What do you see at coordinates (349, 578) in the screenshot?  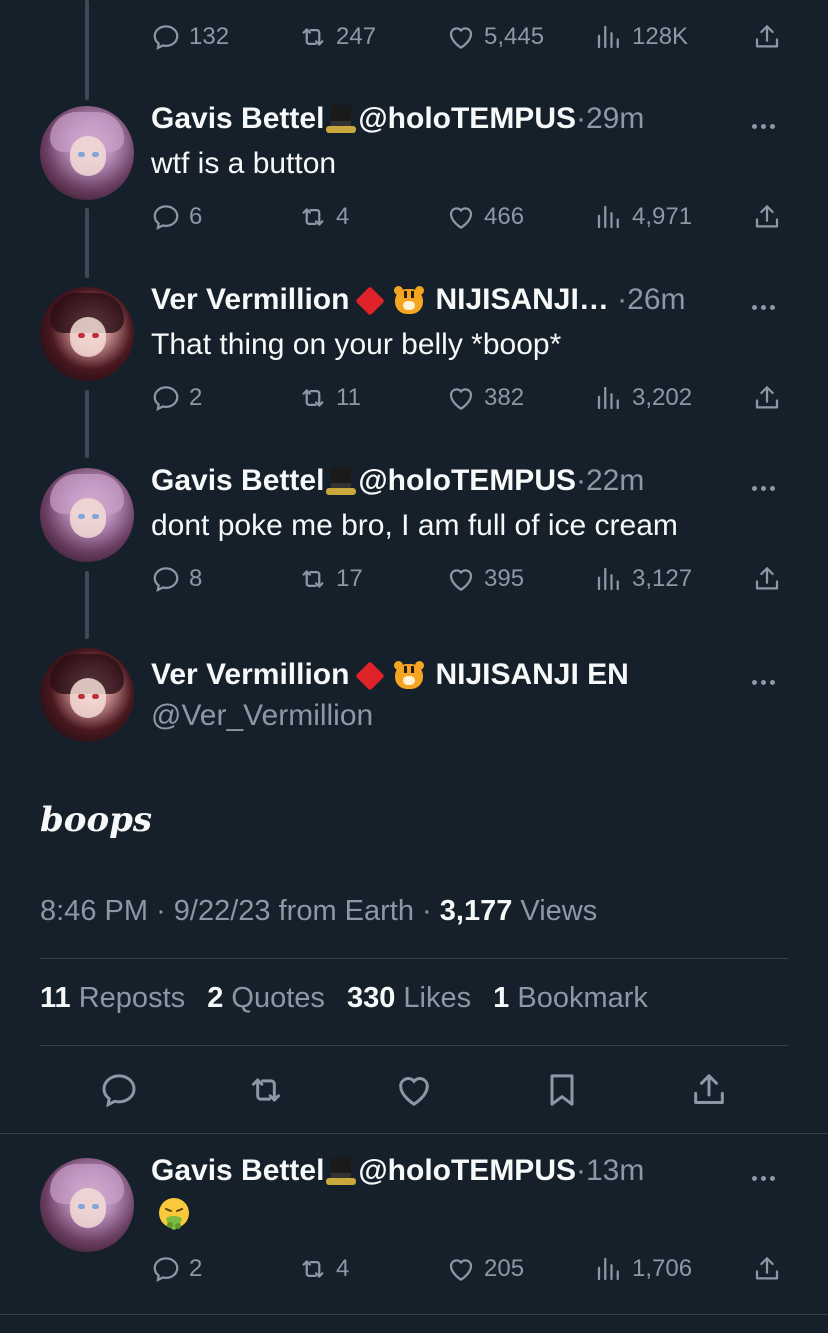 I see `repost-count: 17` at bounding box center [349, 578].